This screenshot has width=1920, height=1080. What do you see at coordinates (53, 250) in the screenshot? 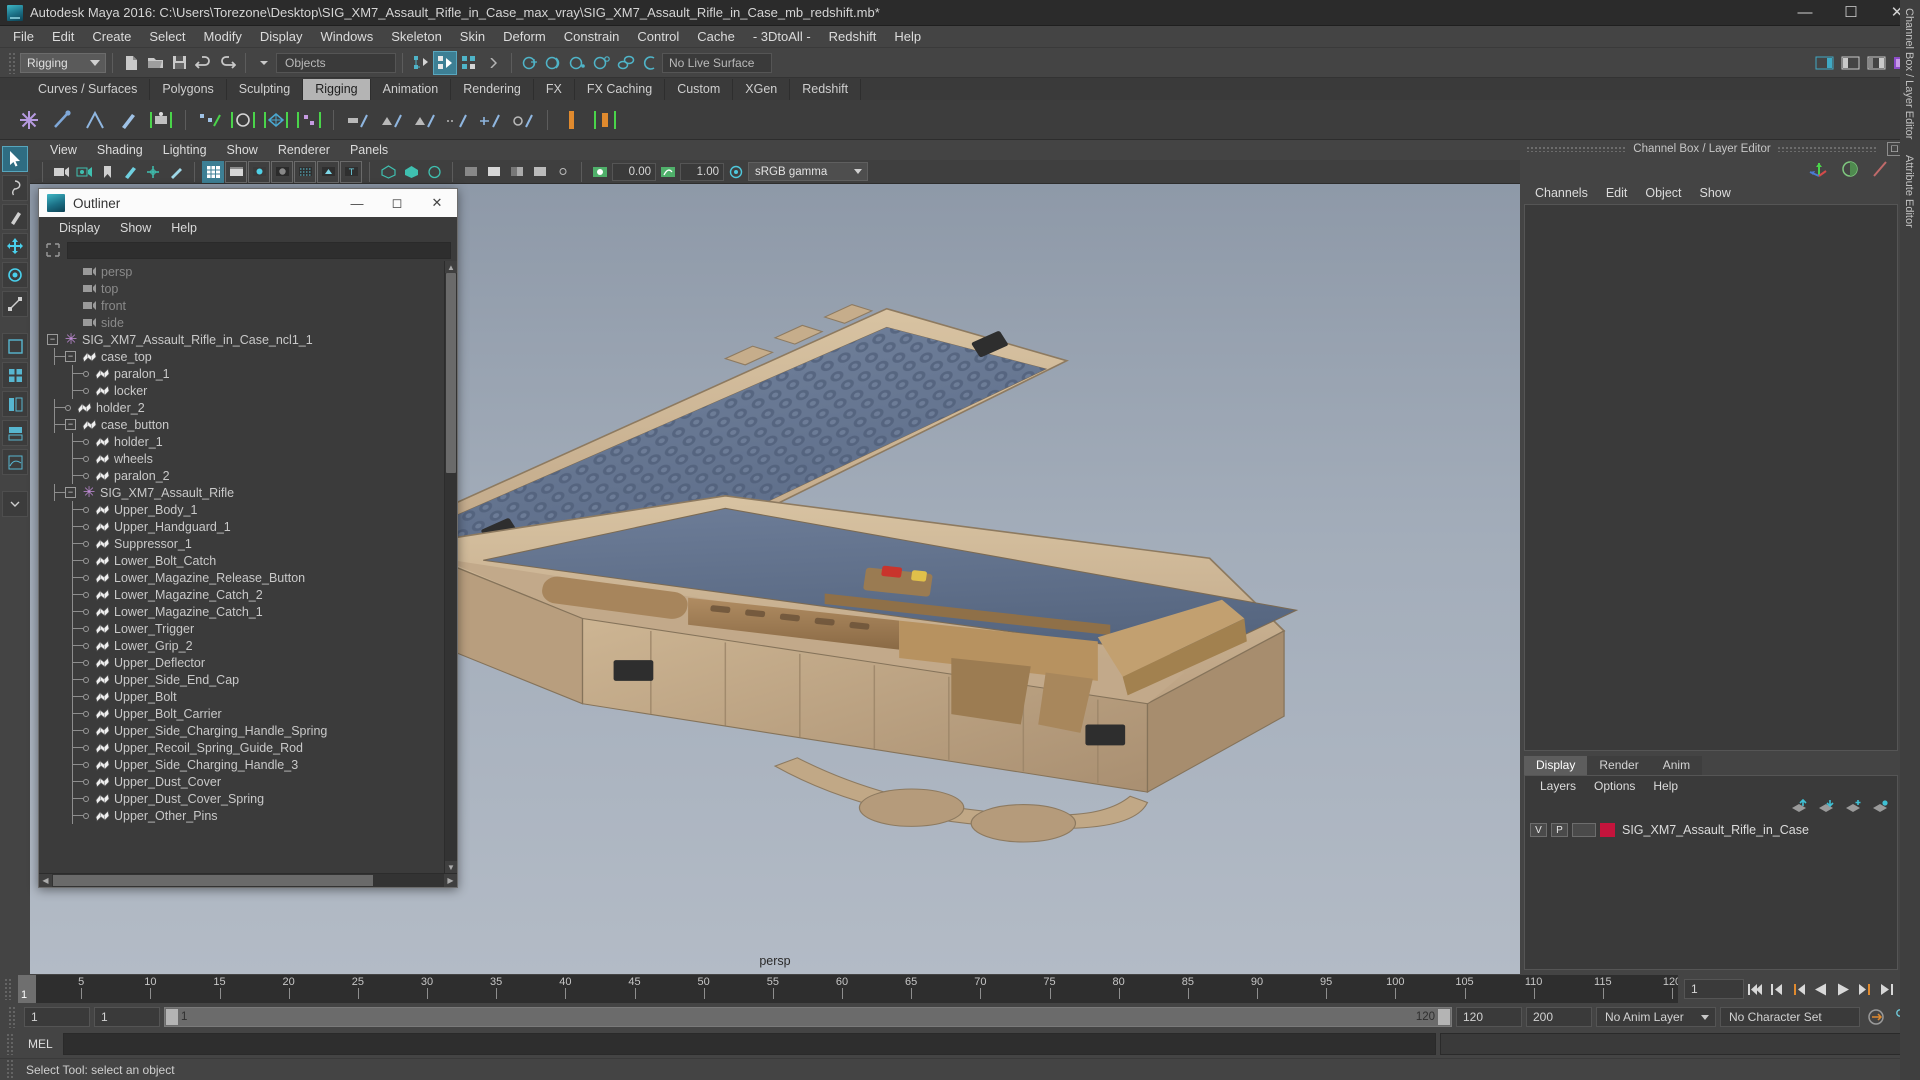
I see `search-filter-icon` at bounding box center [53, 250].